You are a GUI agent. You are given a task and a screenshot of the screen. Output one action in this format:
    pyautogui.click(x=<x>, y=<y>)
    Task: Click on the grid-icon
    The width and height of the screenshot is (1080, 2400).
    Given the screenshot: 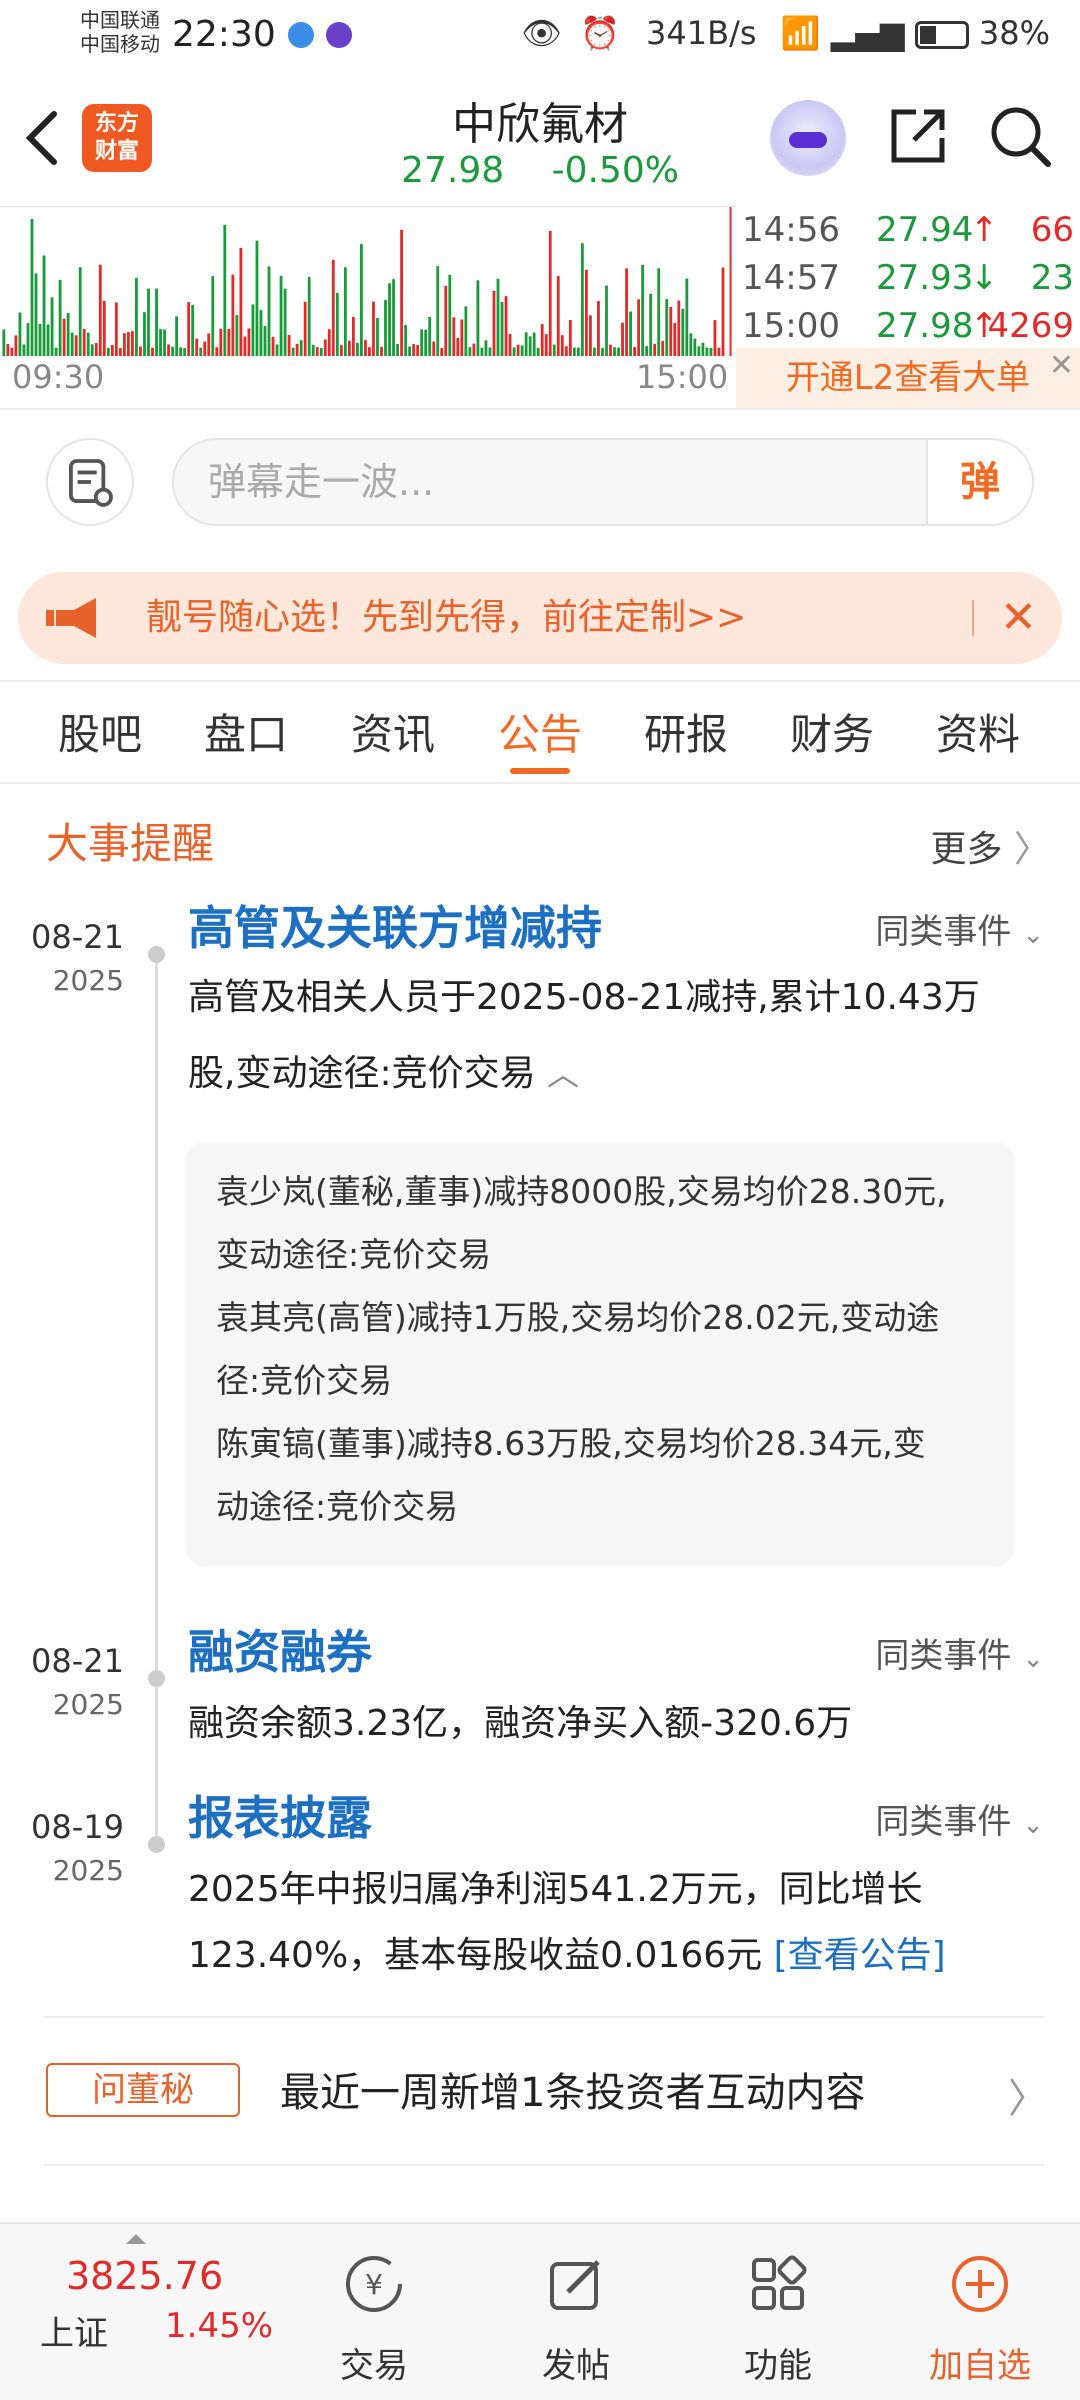 What is the action you would take?
    pyautogui.click(x=779, y=2282)
    